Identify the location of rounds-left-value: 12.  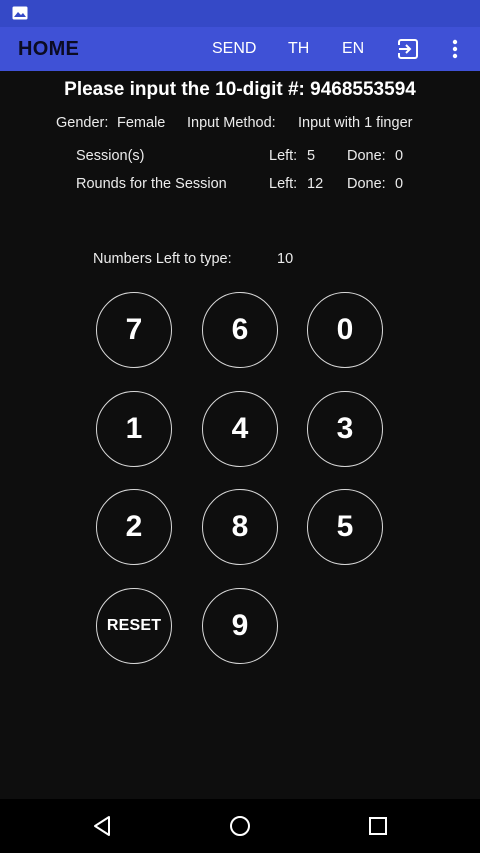
(315, 184).